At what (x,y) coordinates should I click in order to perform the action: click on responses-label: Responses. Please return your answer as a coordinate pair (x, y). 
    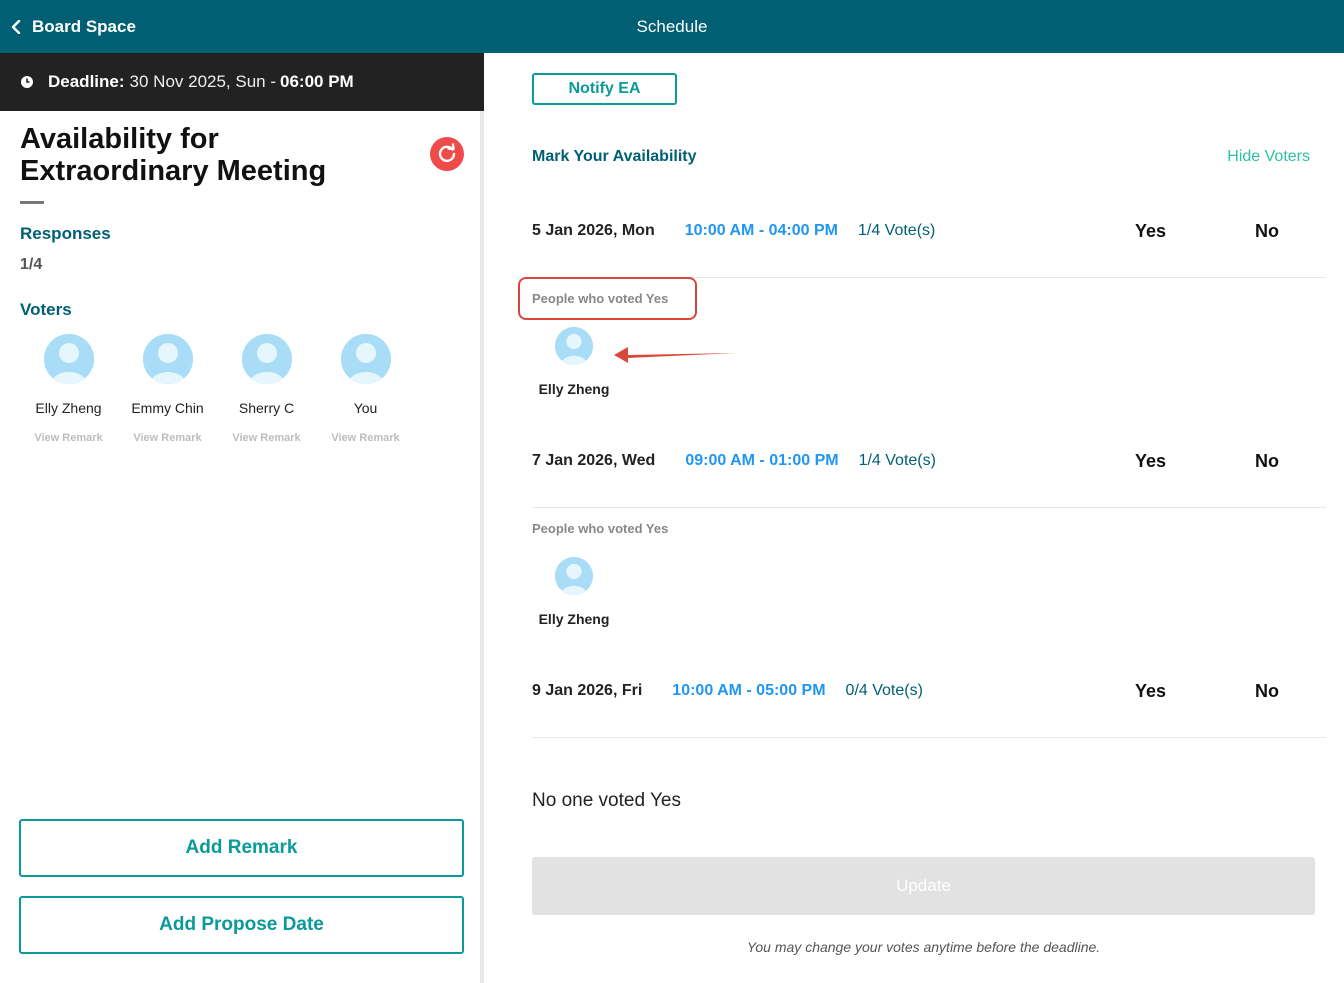
    Looking at the image, I should click on (65, 233).